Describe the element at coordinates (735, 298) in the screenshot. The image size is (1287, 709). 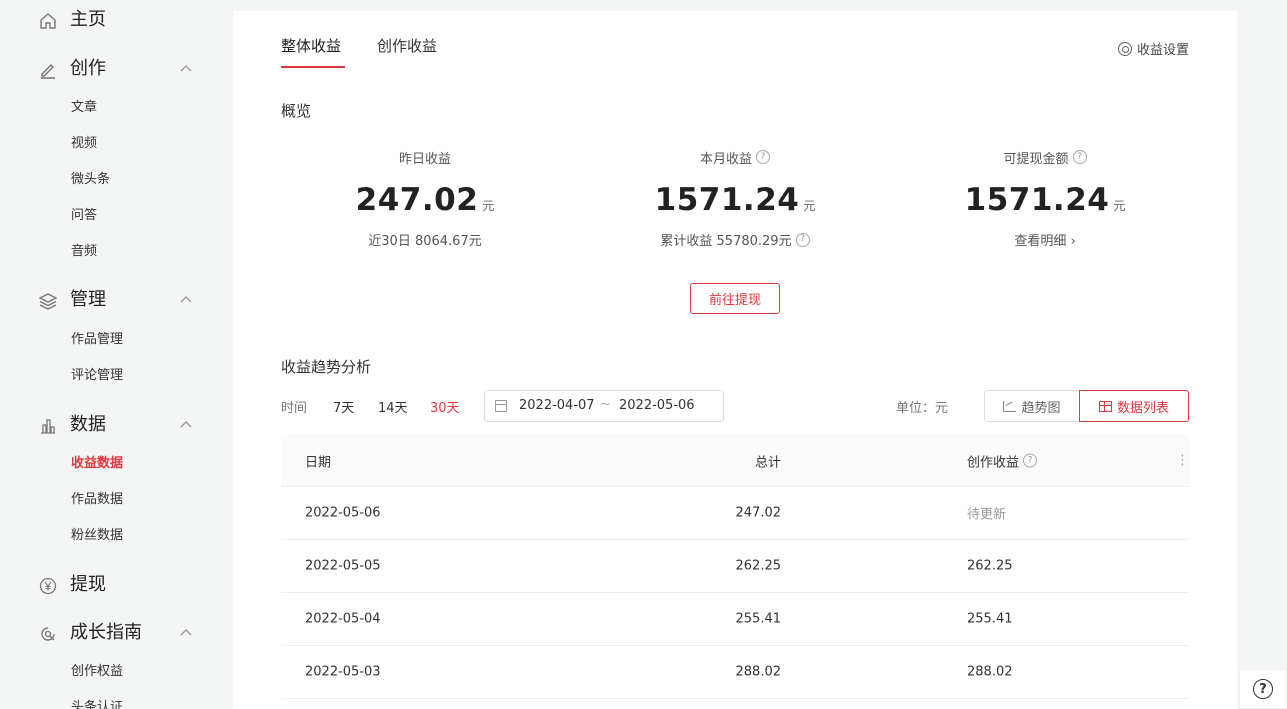
I see `go-withdraw-button: 前往提现` at that location.